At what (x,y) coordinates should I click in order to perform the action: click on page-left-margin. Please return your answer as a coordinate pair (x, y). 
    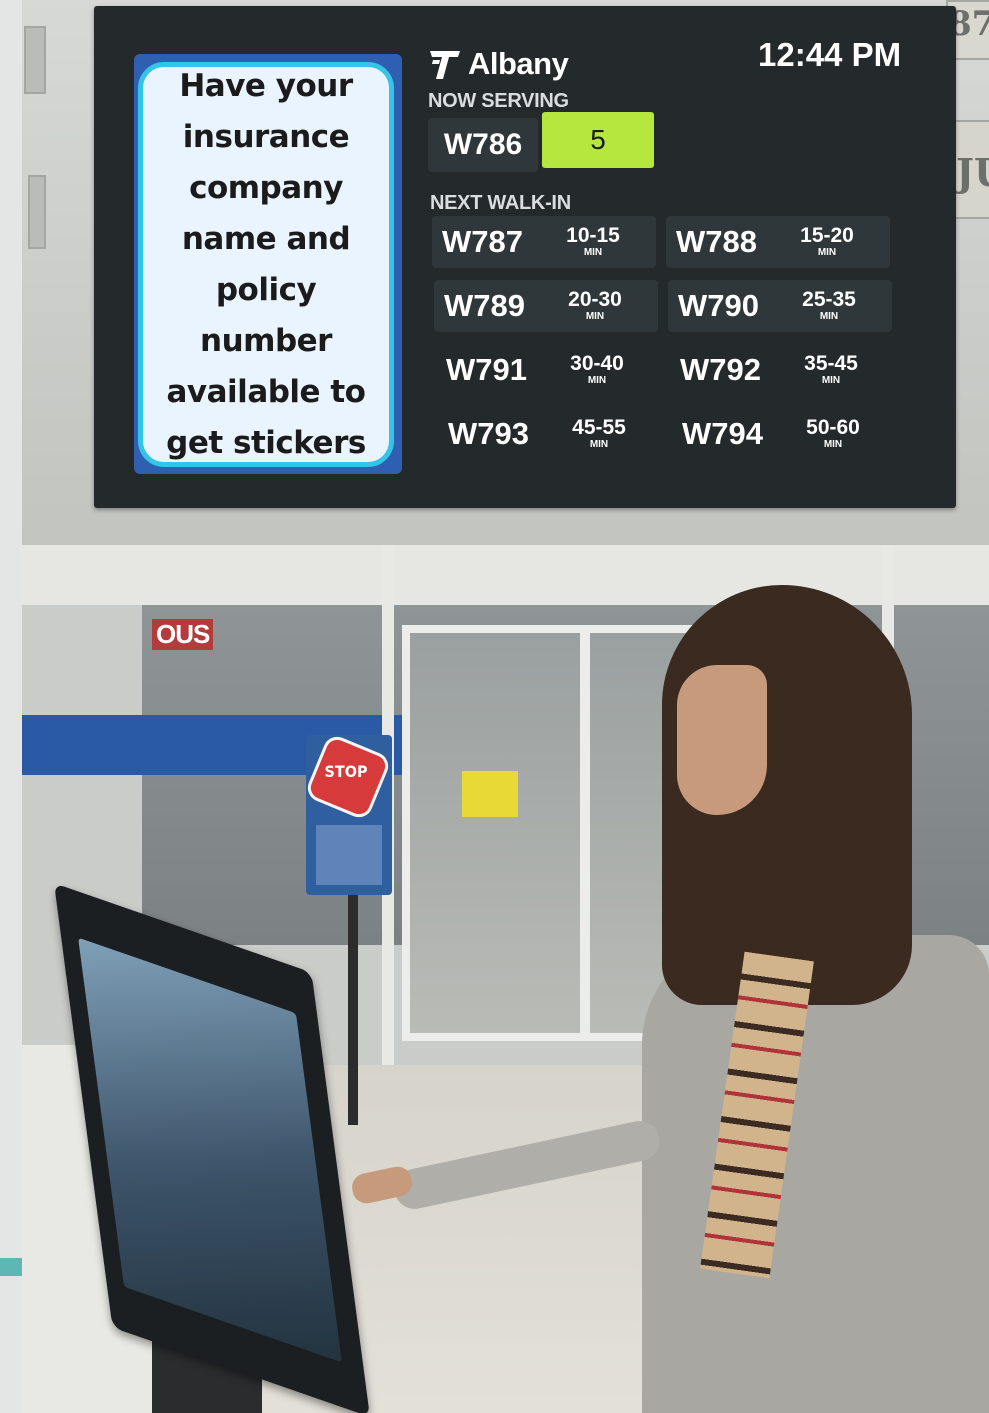
    Looking at the image, I should click on (11, 706).